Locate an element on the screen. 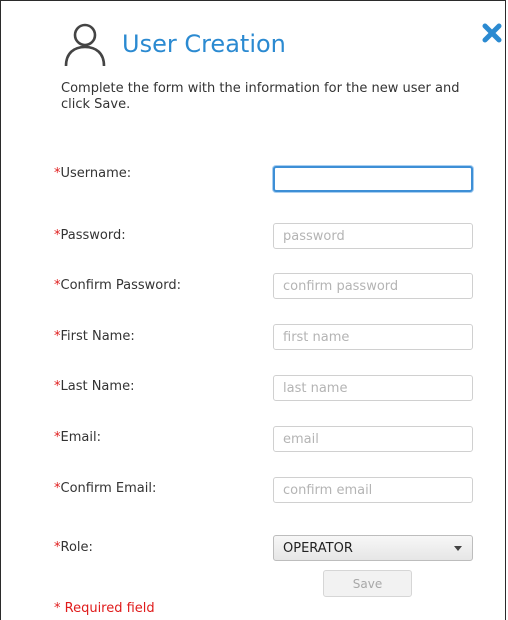 Image resolution: width=508 pixels, height=620 pixels. user-outline-icon is located at coordinates (85, 45).